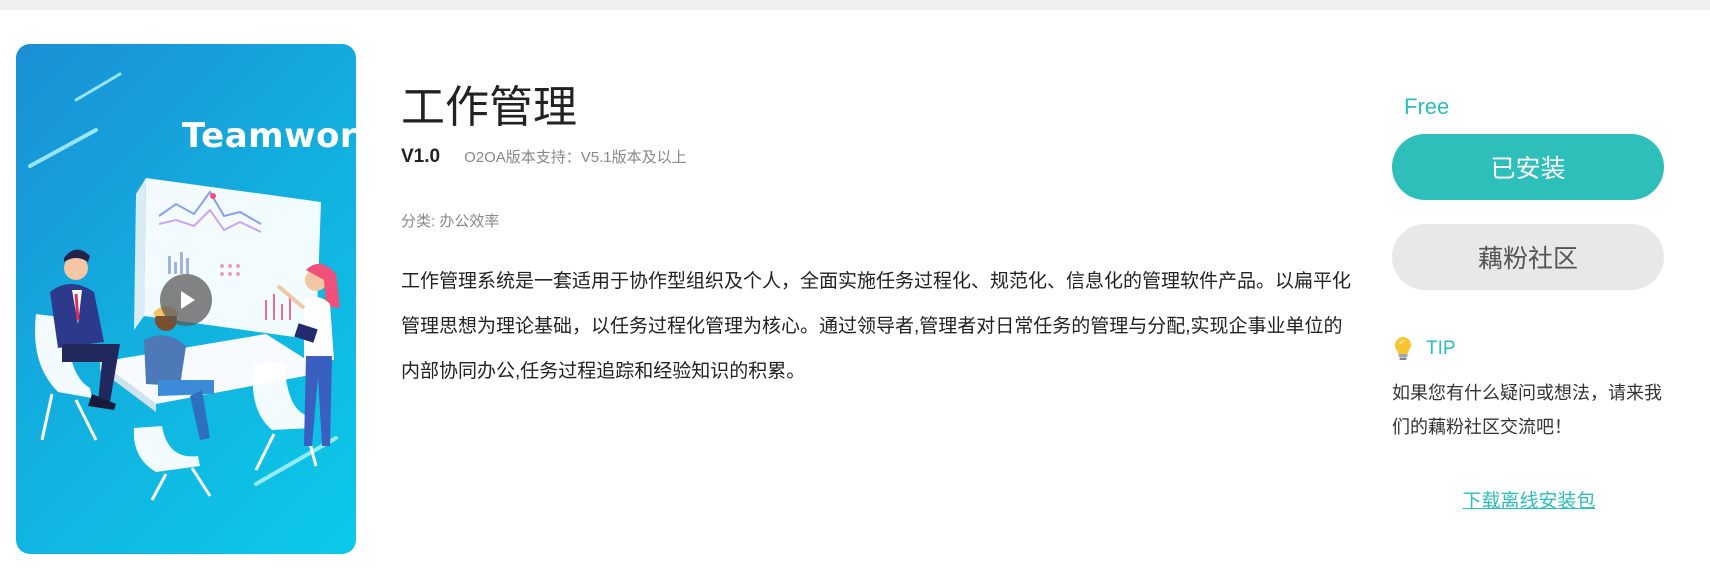  What do you see at coordinates (1529, 499) in the screenshot?
I see `download-offline-package-link: 下载离线安装包` at bounding box center [1529, 499].